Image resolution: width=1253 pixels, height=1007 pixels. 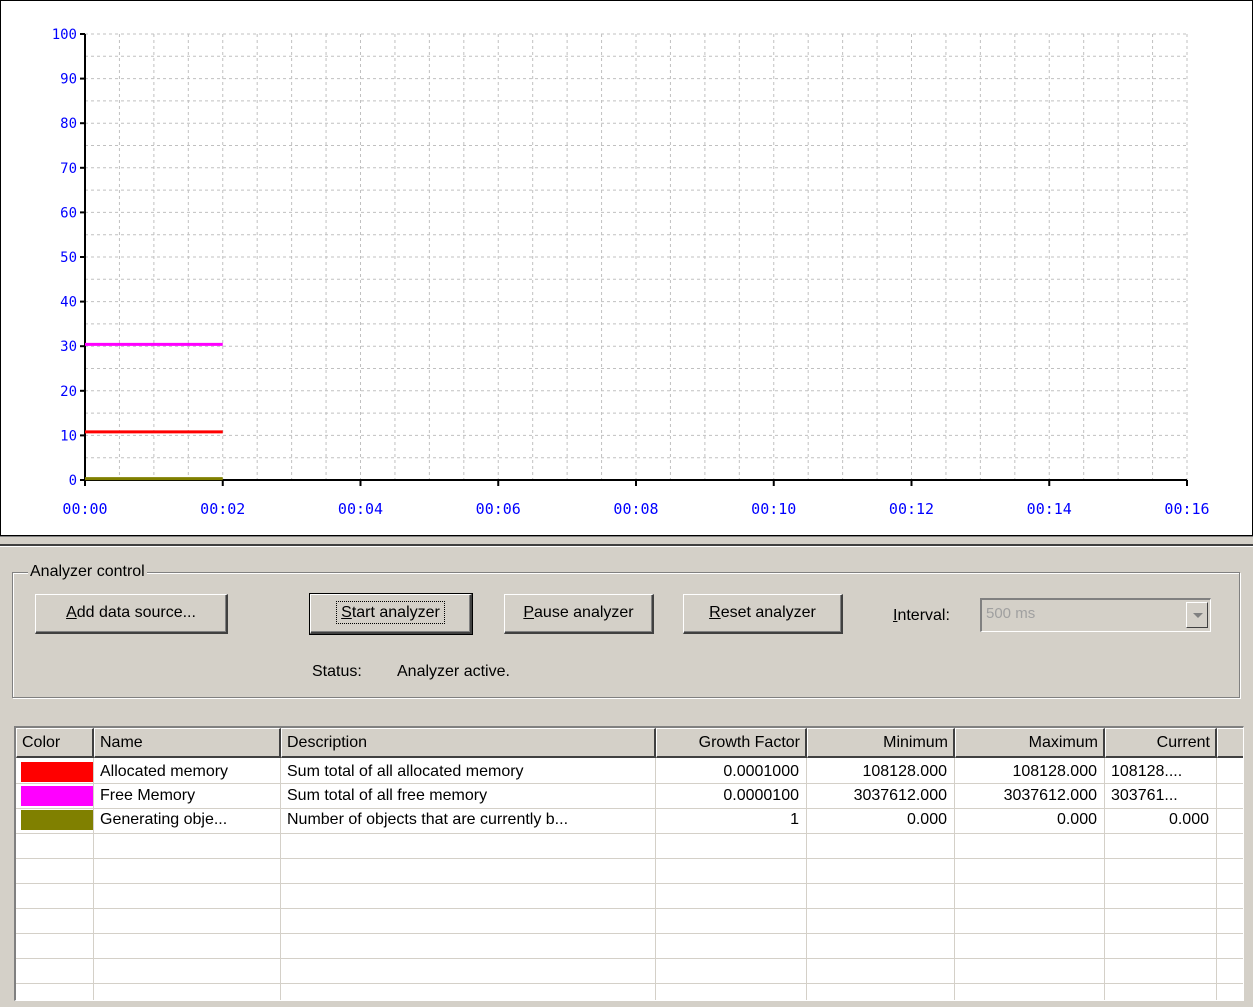 I want to click on chevron-down-icon, so click(x=1197, y=615).